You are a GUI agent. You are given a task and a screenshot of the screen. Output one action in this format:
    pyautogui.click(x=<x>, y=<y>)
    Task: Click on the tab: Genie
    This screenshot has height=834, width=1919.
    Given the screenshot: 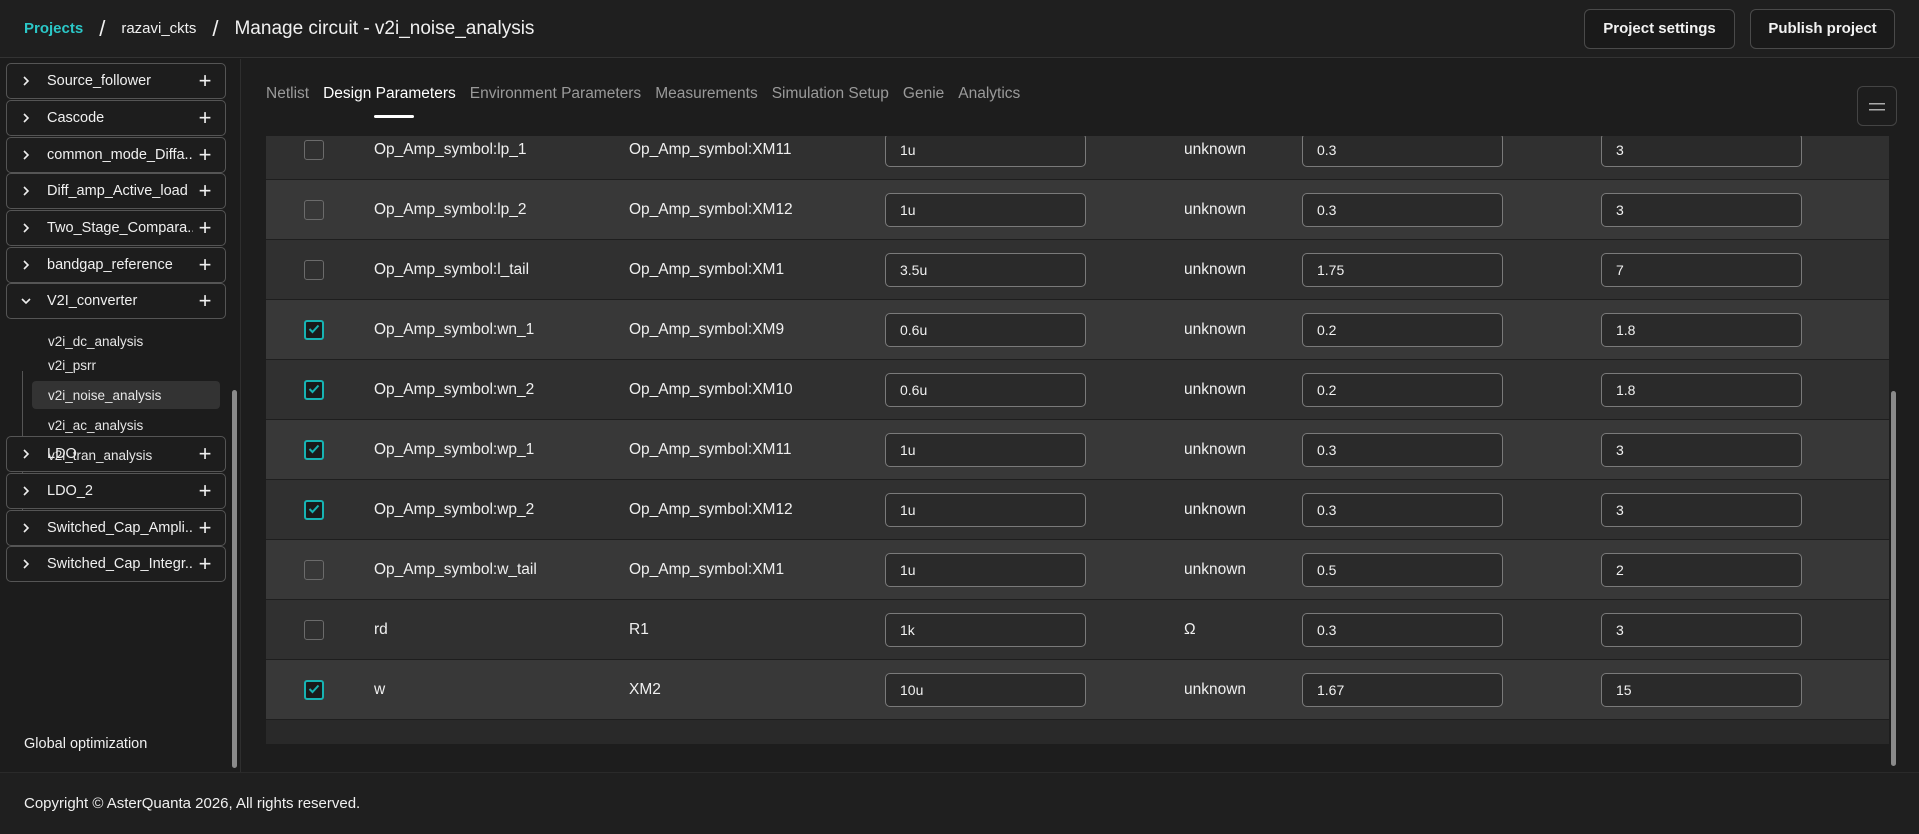 What is the action you would take?
    pyautogui.click(x=923, y=94)
    